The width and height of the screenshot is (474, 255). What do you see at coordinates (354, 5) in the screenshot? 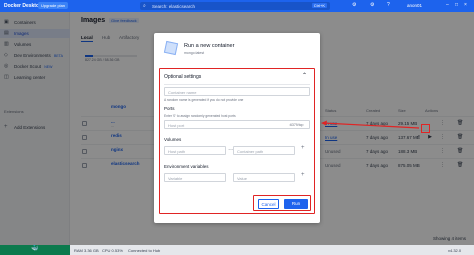
I see `extensions-icon: ⚙` at bounding box center [354, 5].